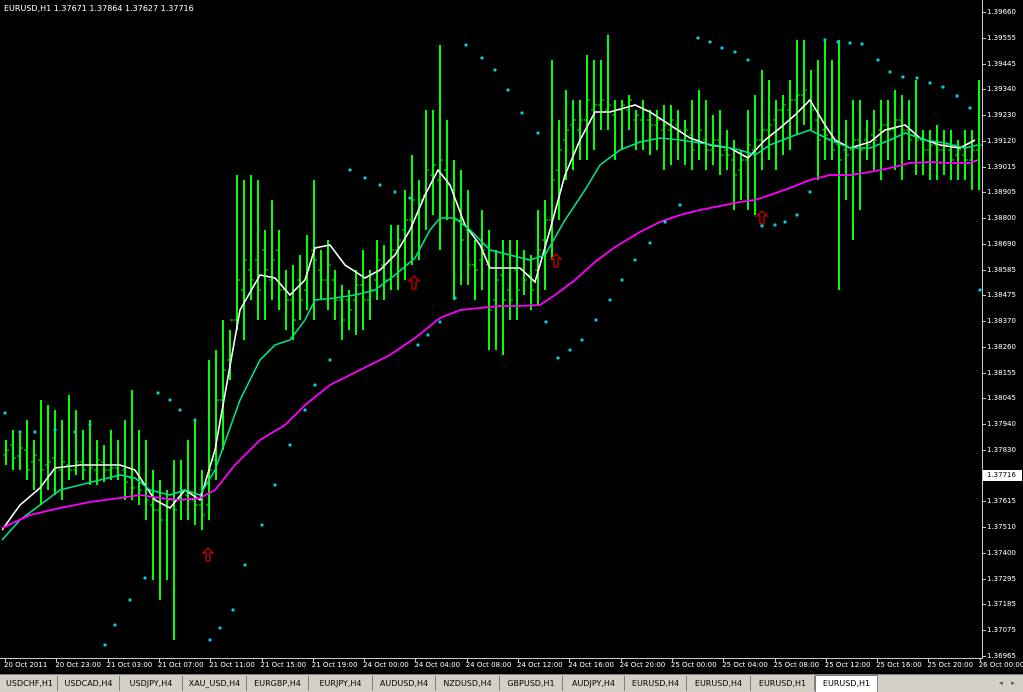  I want to click on price-label: 1.38045, so click(1001, 398).